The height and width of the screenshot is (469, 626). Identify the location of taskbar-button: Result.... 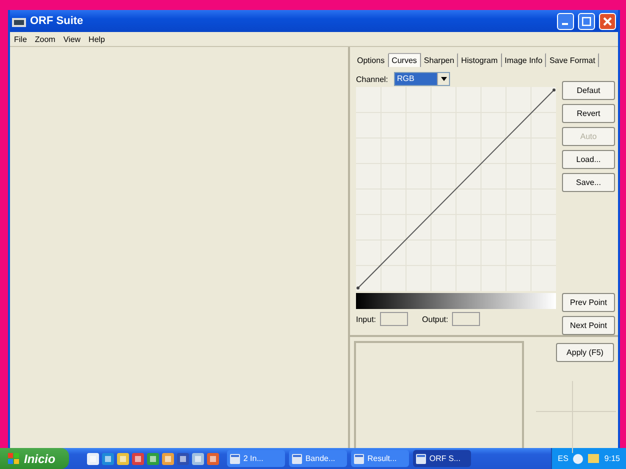
(380, 458).